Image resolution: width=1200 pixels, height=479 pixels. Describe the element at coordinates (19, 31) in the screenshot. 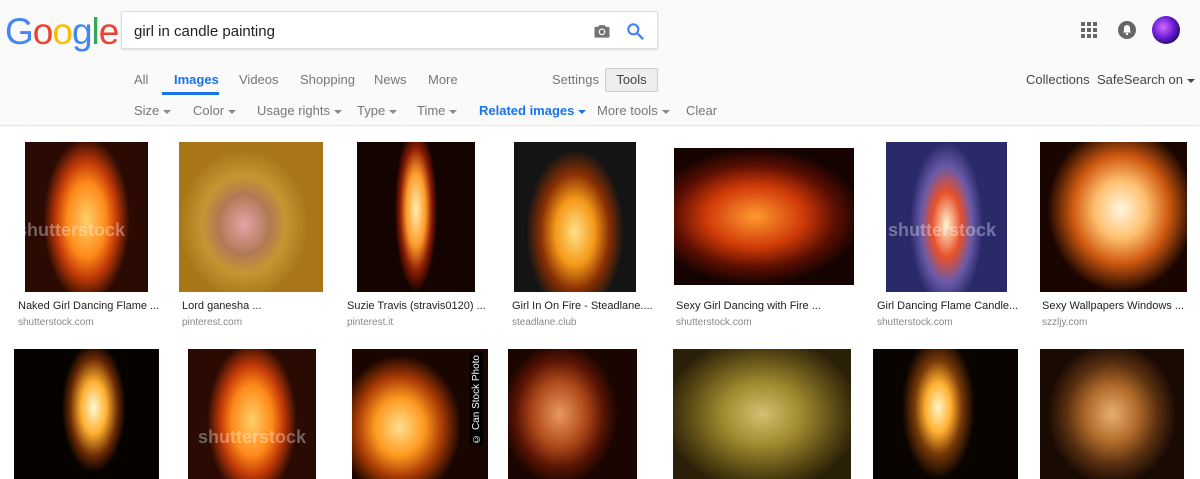

I see `logo-letter: G` at that location.